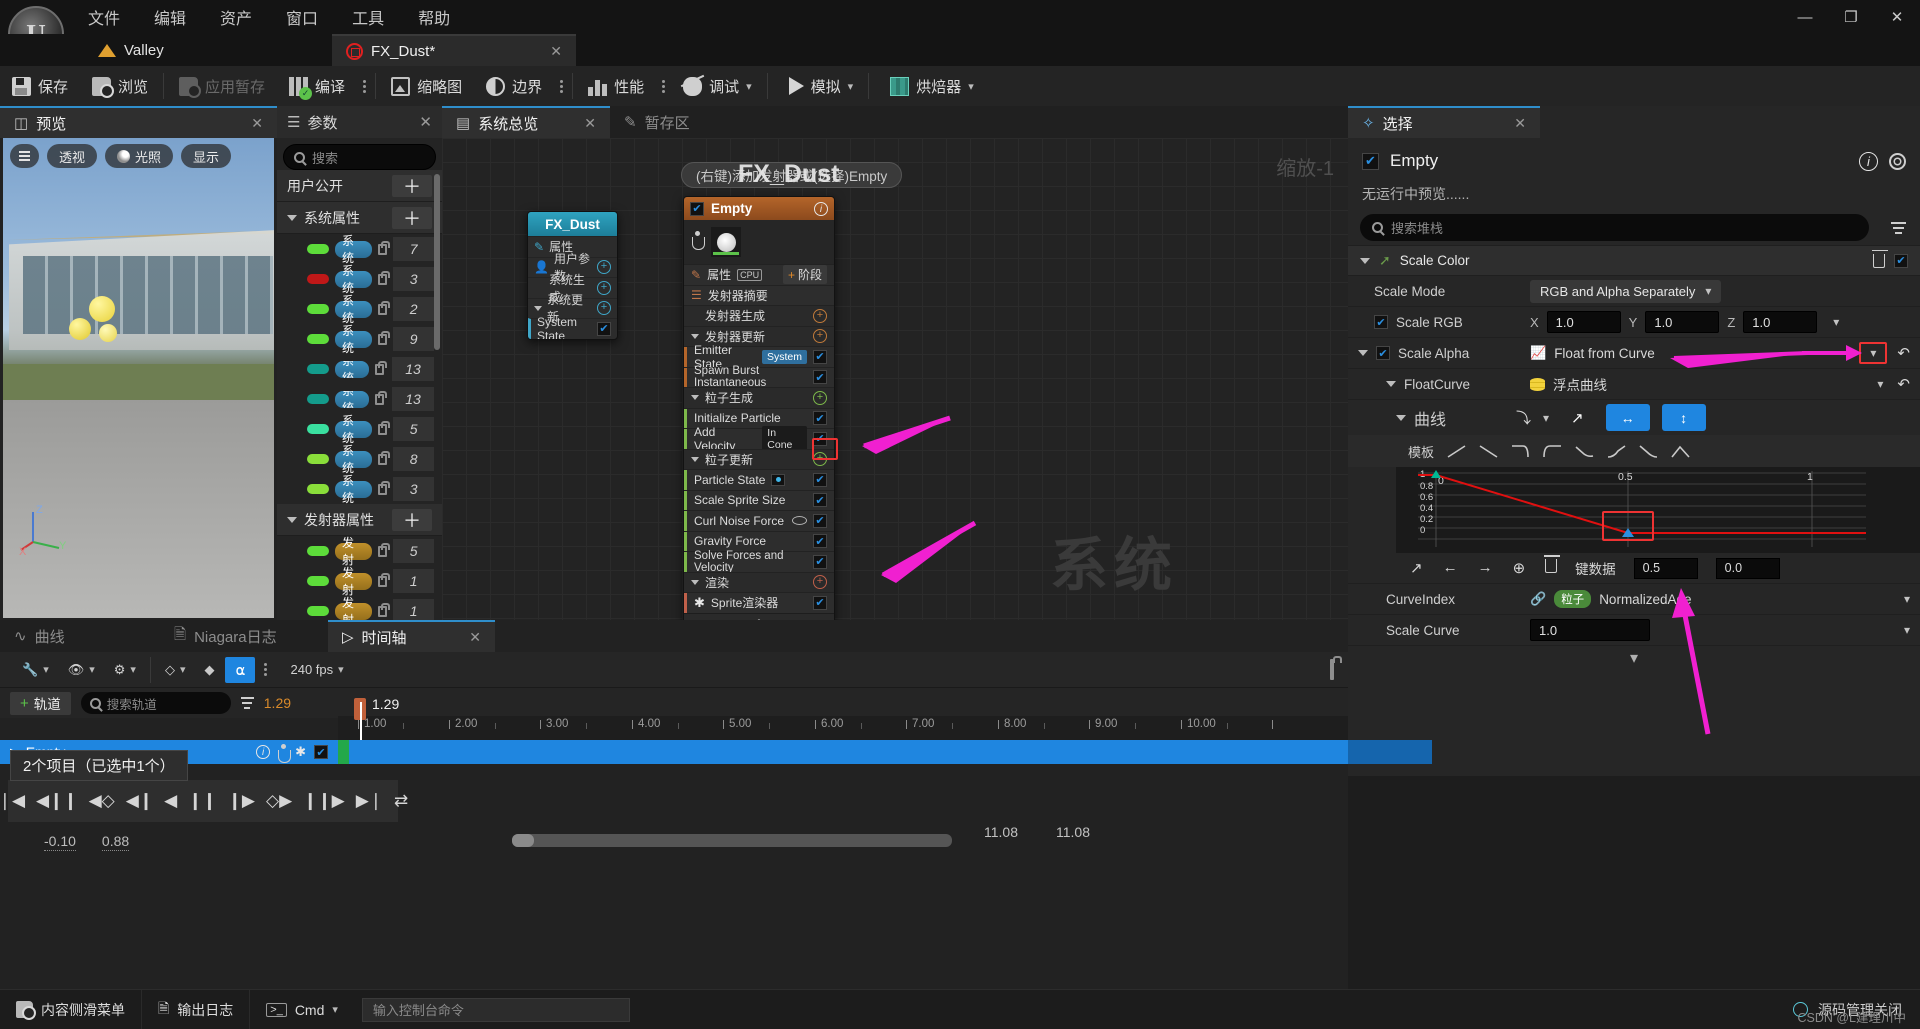 The height and width of the screenshot is (1029, 1920). What do you see at coordinates (1897, 161) in the screenshot?
I see `gear-icon` at bounding box center [1897, 161].